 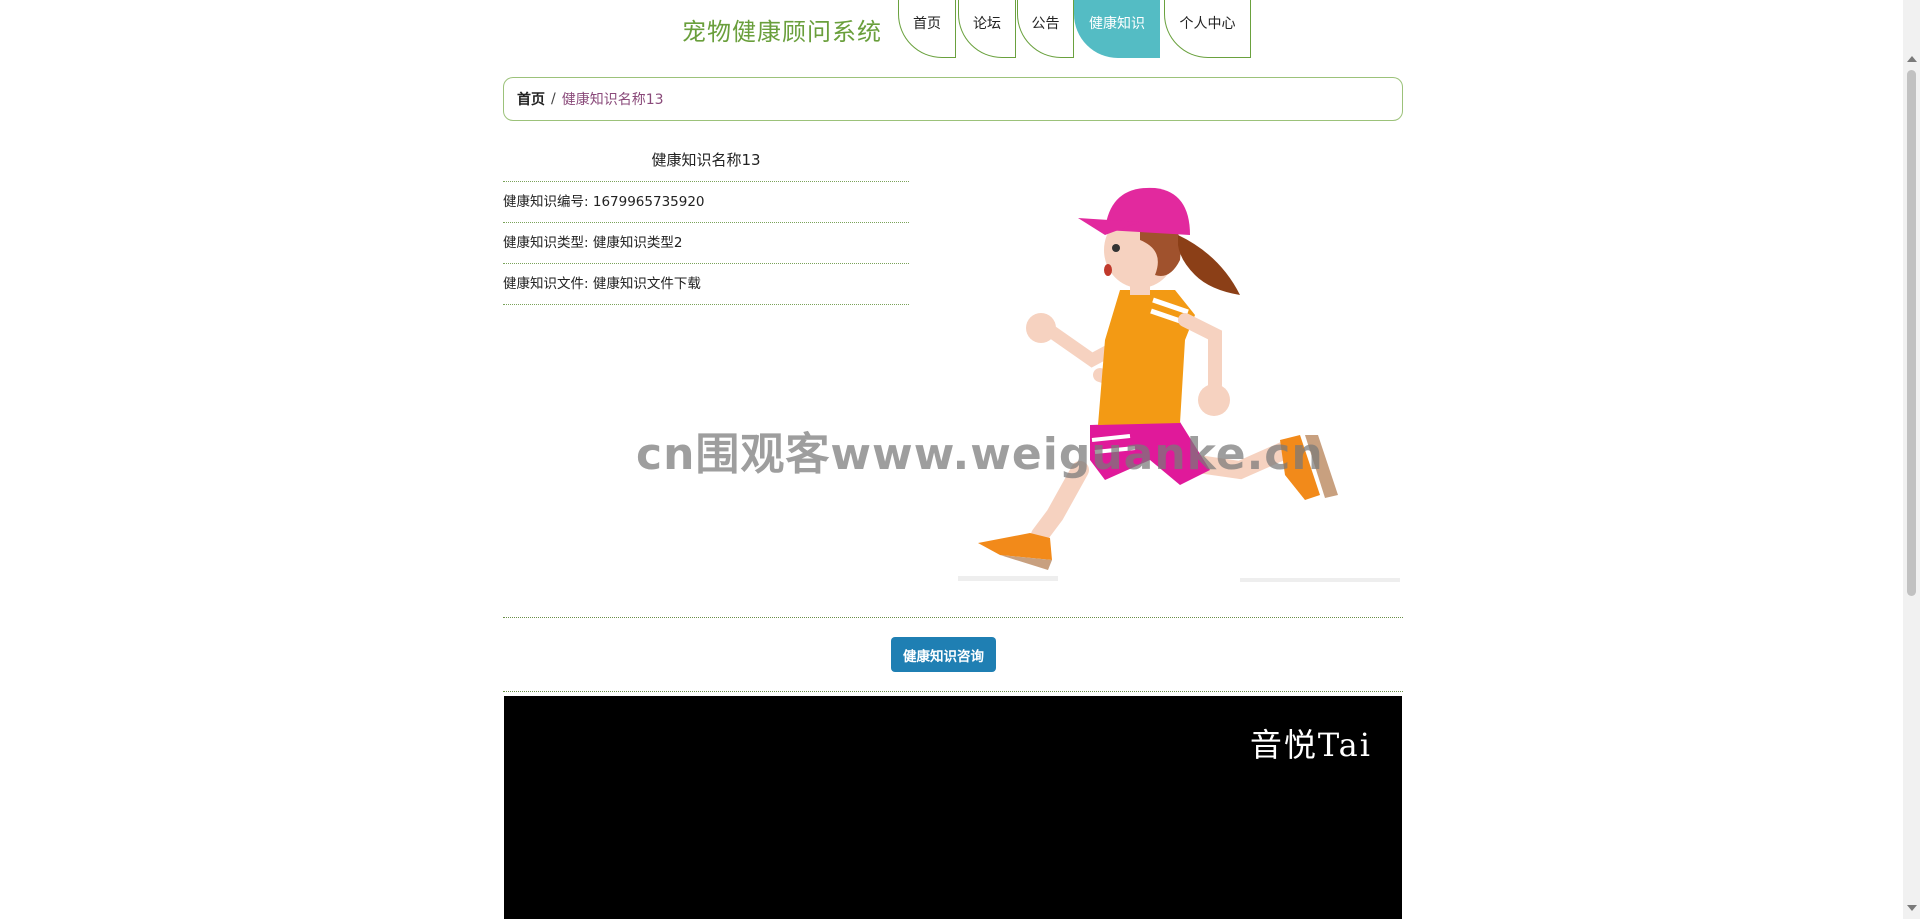 I want to click on nav-health-knowledge: 健康知识, so click(x=1117, y=29).